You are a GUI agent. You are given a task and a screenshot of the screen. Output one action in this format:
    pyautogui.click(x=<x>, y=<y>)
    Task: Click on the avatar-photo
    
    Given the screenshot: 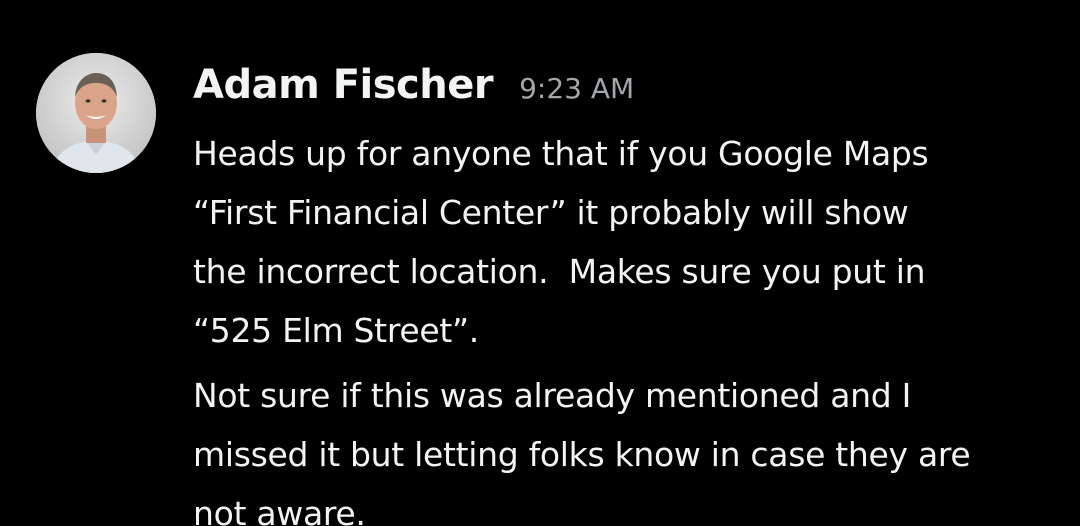 What is the action you would take?
    pyautogui.click(x=96, y=113)
    